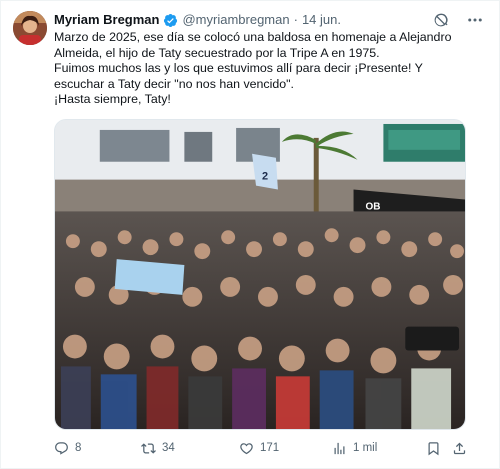 This screenshot has height=469, width=500. I want to click on tweet-date: 14 jun., so click(321, 20).